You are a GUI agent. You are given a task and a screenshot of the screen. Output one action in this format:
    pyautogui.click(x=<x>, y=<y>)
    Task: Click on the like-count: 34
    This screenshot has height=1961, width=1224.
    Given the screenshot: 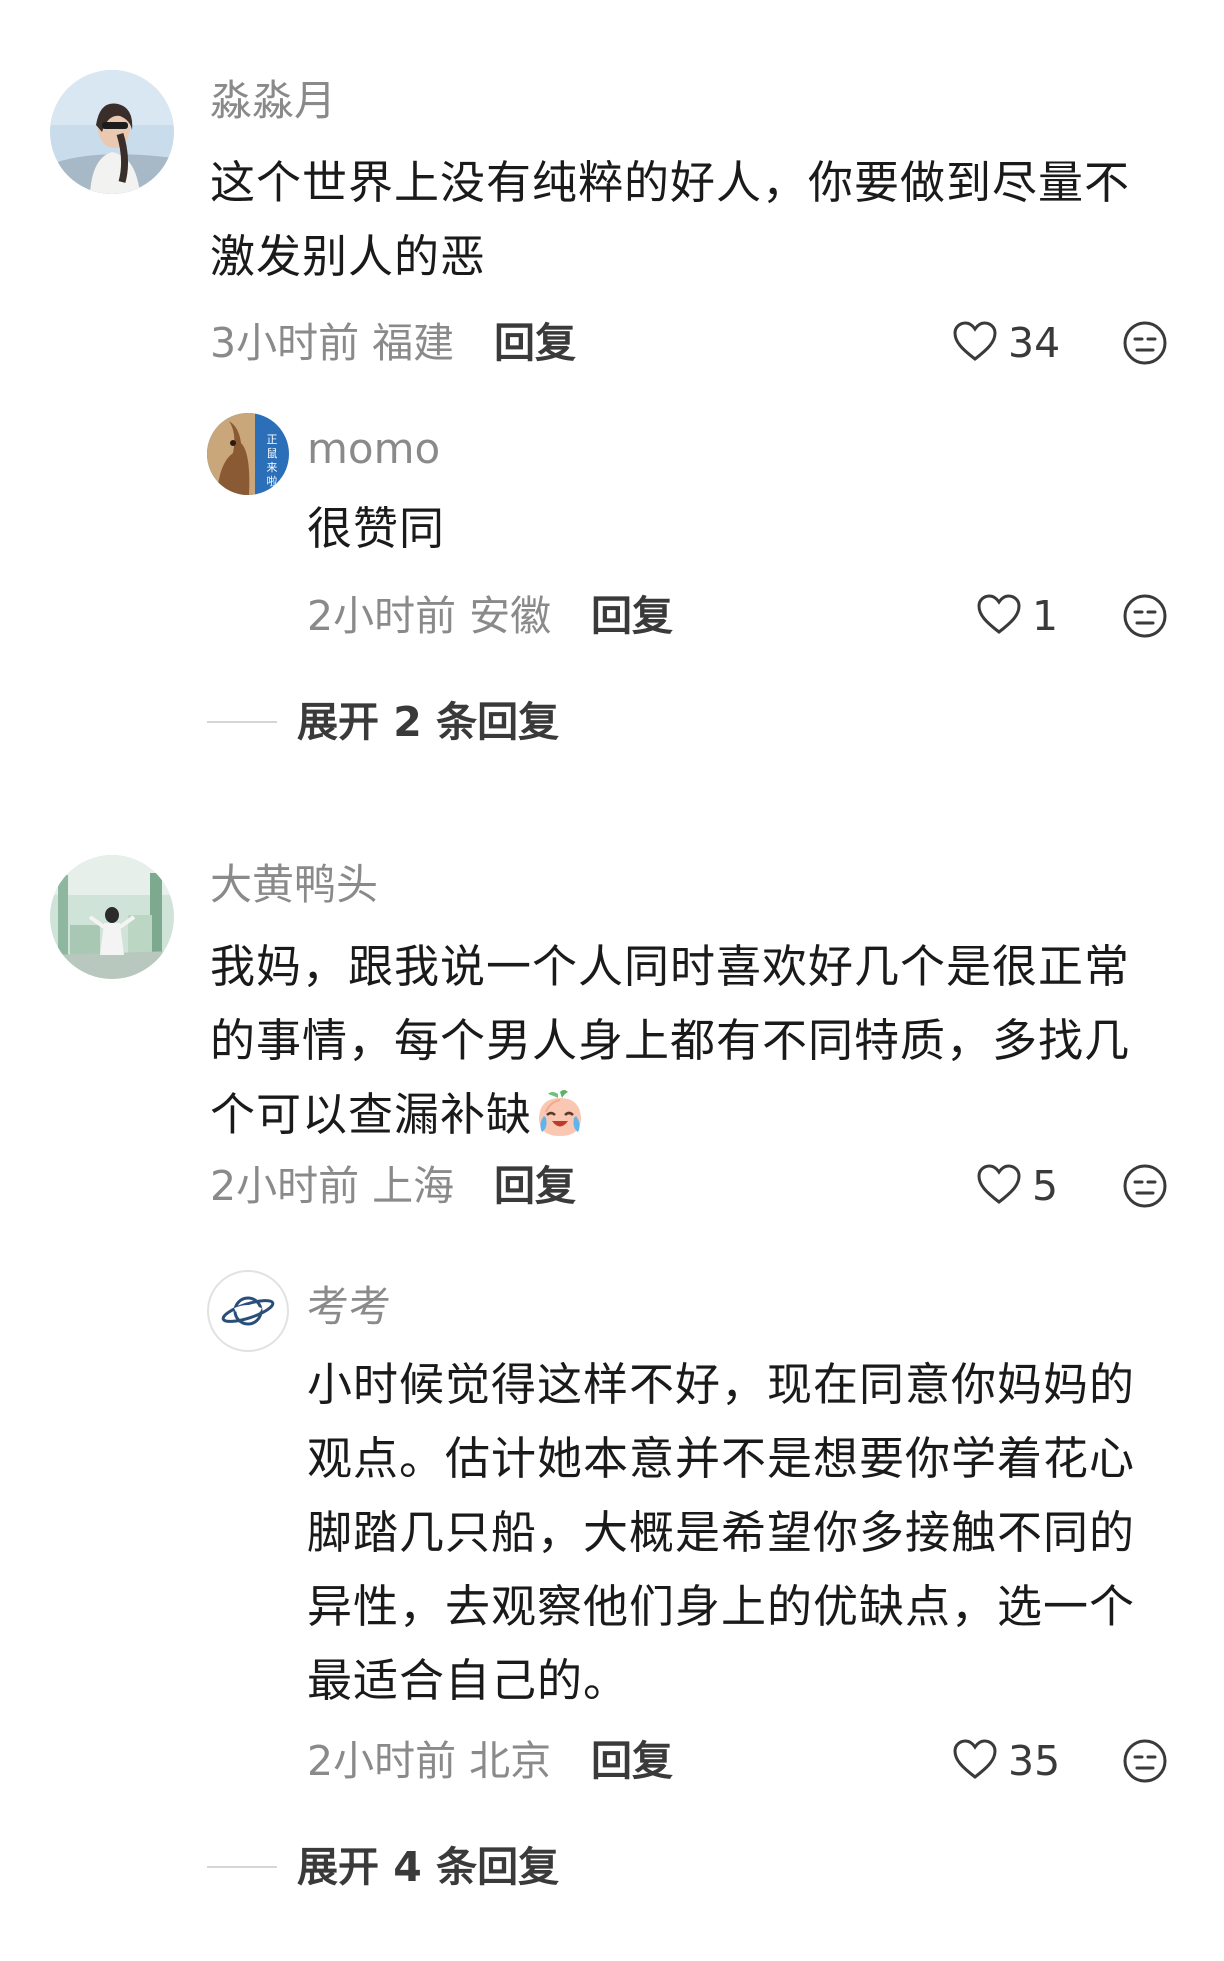 What is the action you would take?
    pyautogui.click(x=1034, y=343)
    